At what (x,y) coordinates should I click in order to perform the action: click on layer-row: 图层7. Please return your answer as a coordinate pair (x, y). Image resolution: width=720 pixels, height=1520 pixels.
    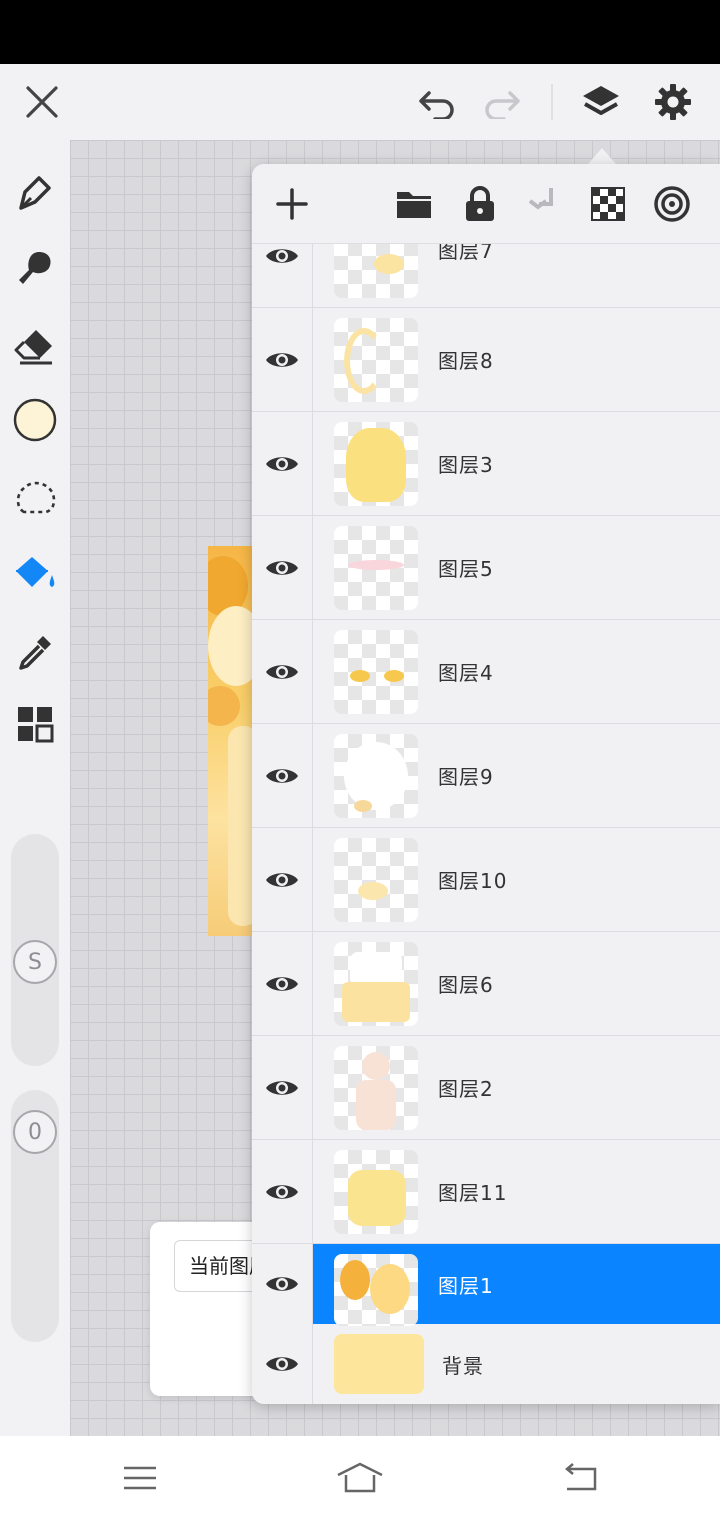
    Looking at the image, I should click on (486, 276).